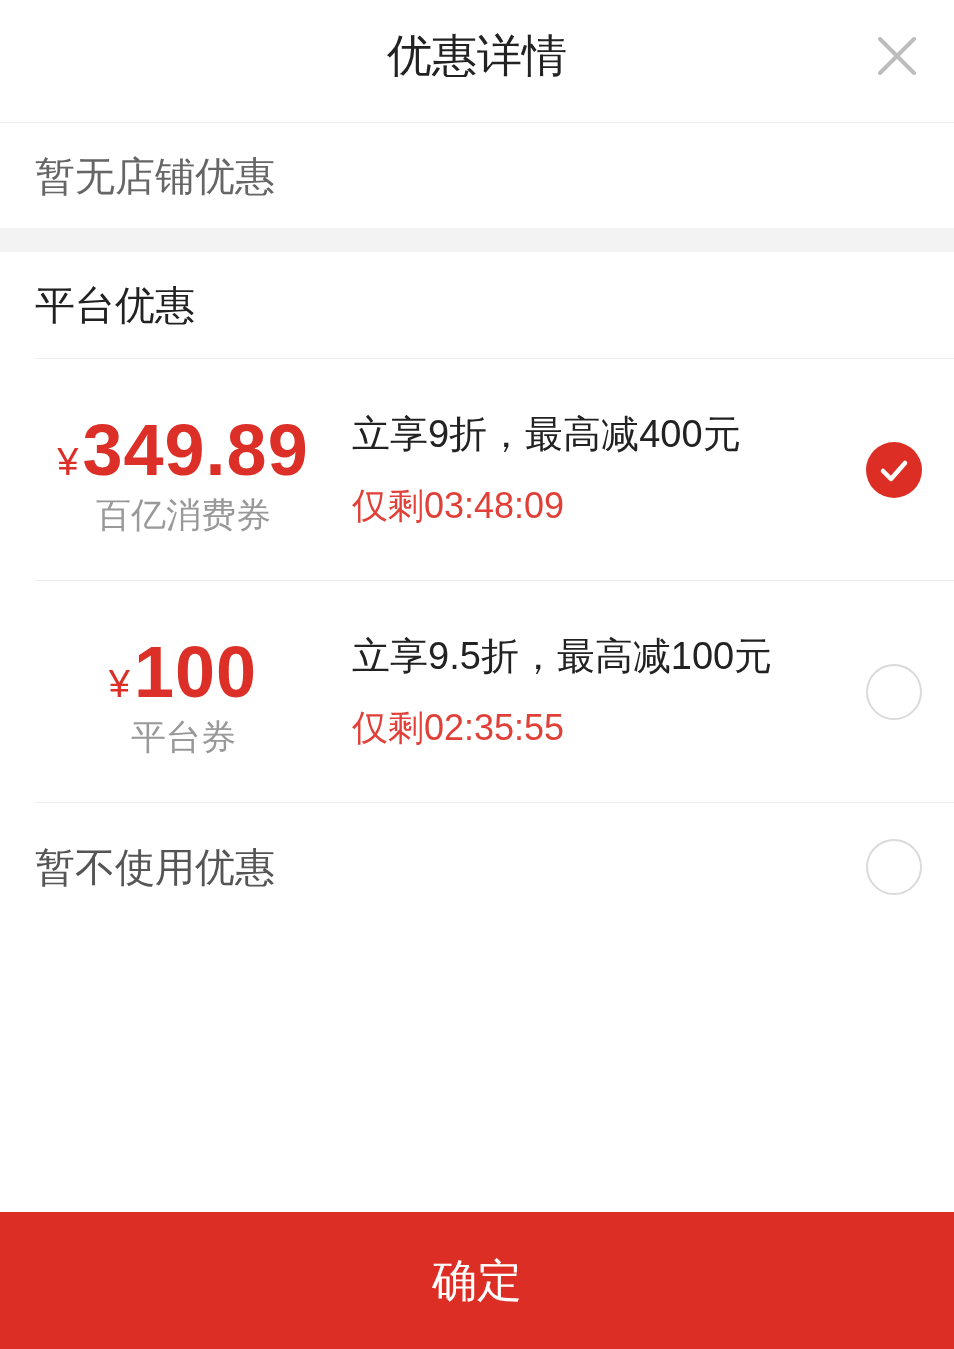 This screenshot has width=954, height=1349. I want to click on no-coupon-label: 暂不使用优惠, so click(155, 867).